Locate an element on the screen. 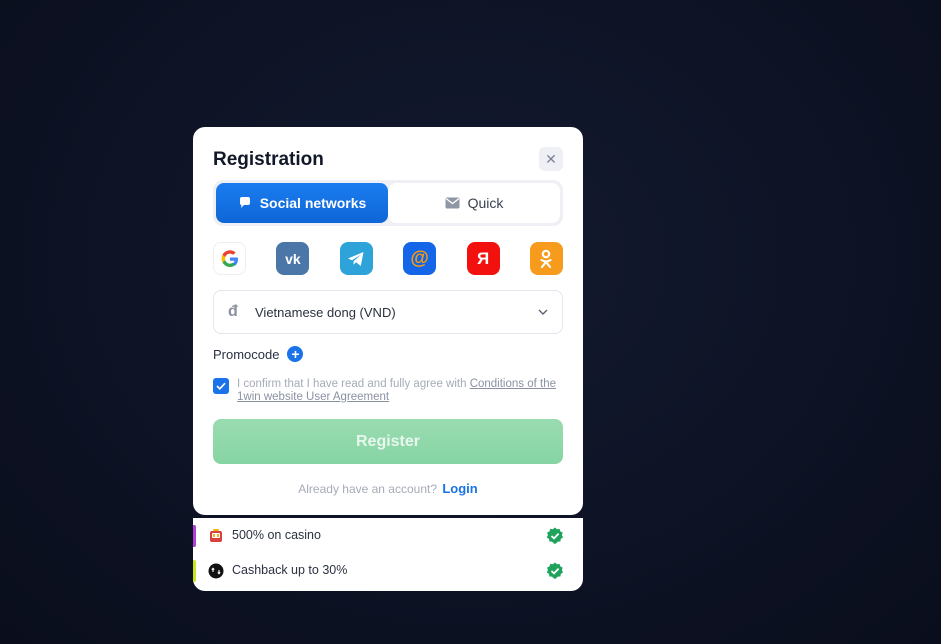 The height and width of the screenshot is (644, 941). login-prompt: Already have an account? is located at coordinates (368, 489).